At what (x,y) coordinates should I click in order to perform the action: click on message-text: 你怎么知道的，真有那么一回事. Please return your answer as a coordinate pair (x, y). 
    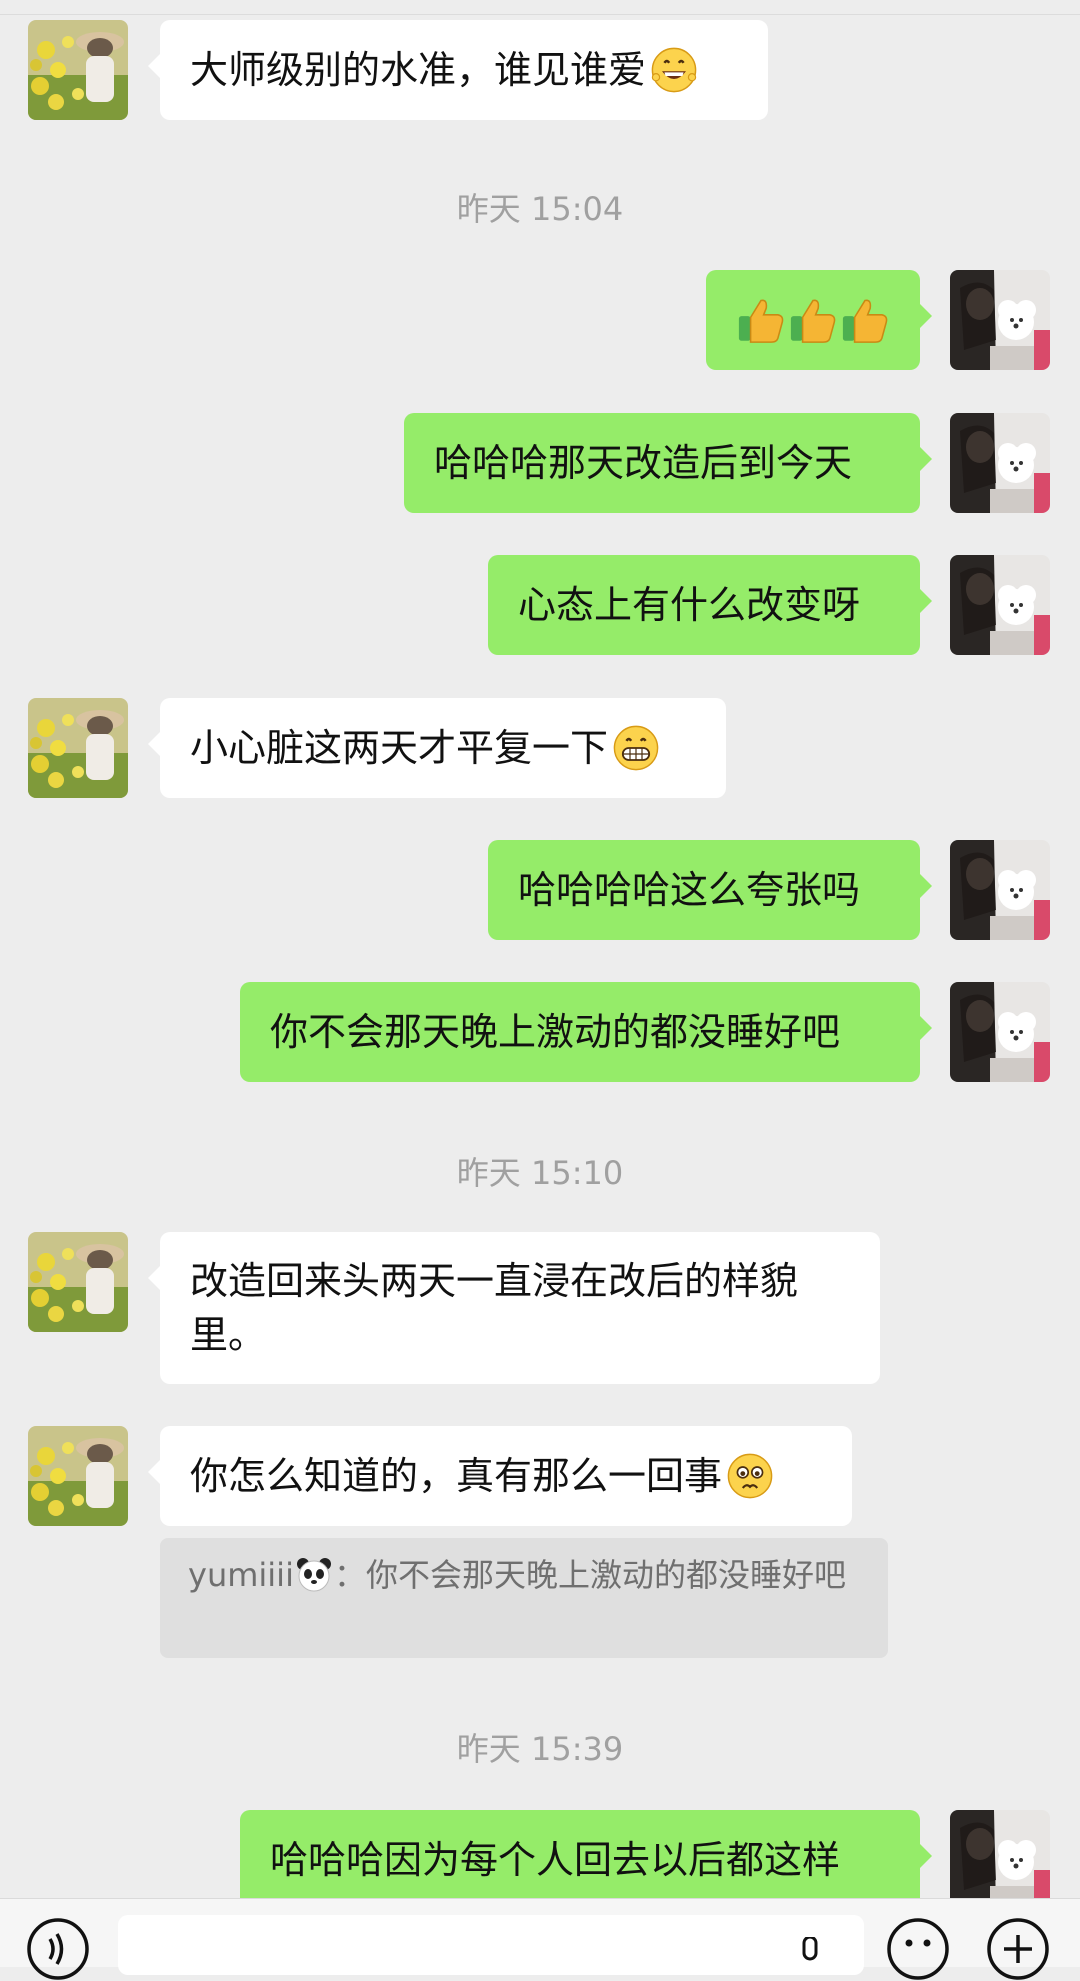
    Looking at the image, I should click on (456, 1476).